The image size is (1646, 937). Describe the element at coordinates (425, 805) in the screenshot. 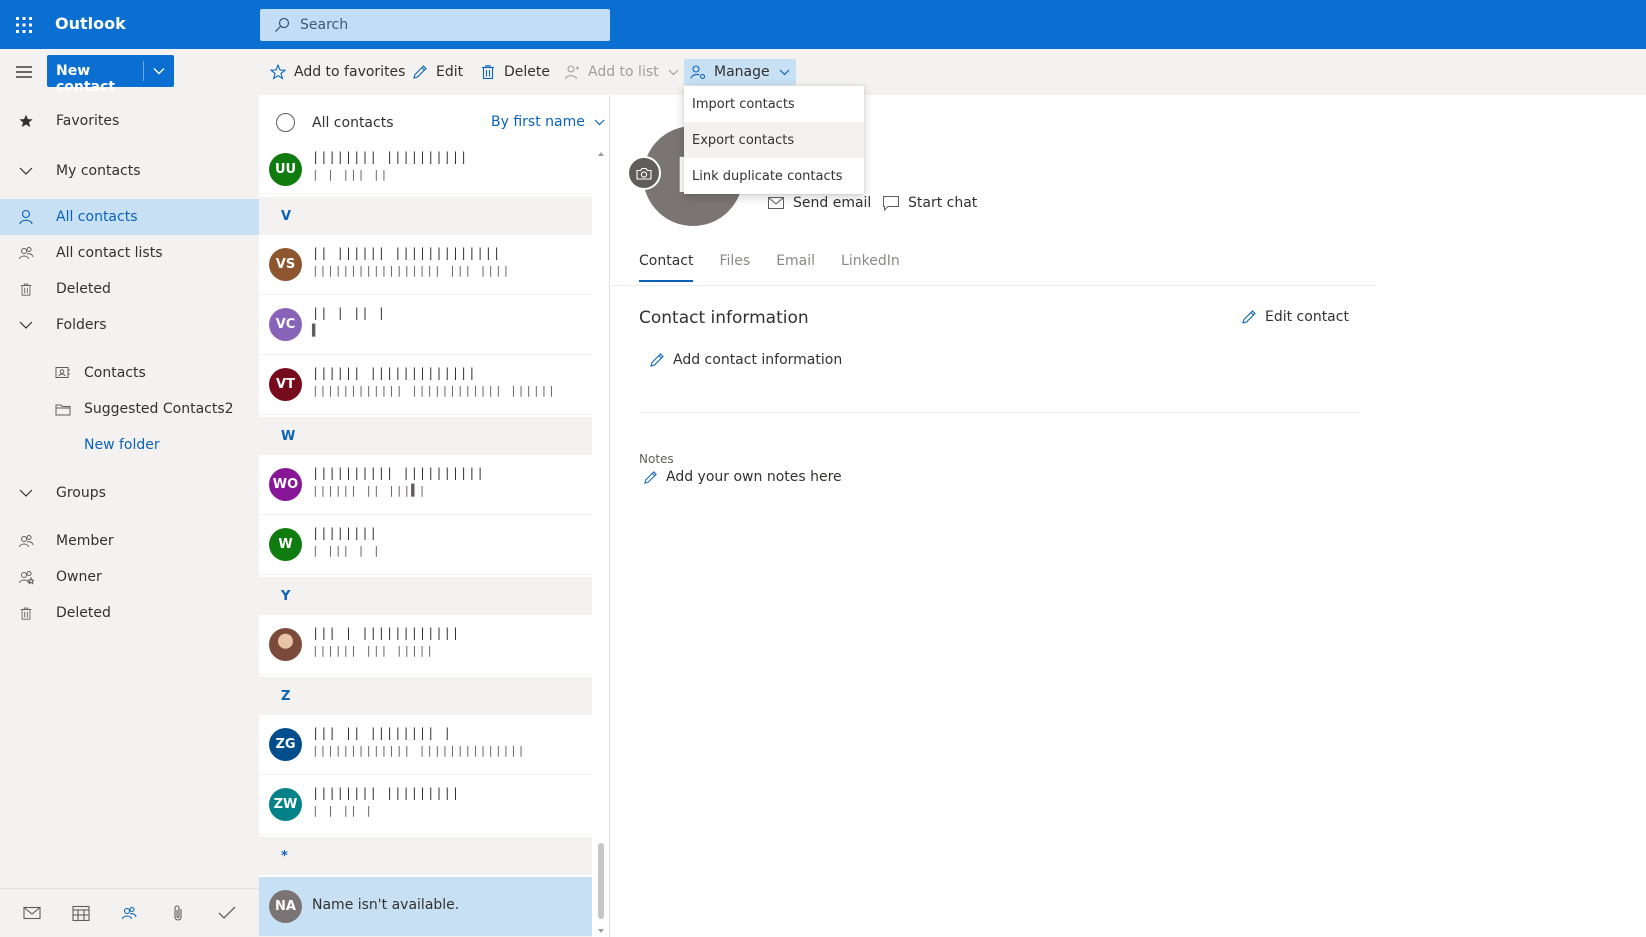

I see `contact-row: ZW |||||||| ||||||||| | | || |` at that location.